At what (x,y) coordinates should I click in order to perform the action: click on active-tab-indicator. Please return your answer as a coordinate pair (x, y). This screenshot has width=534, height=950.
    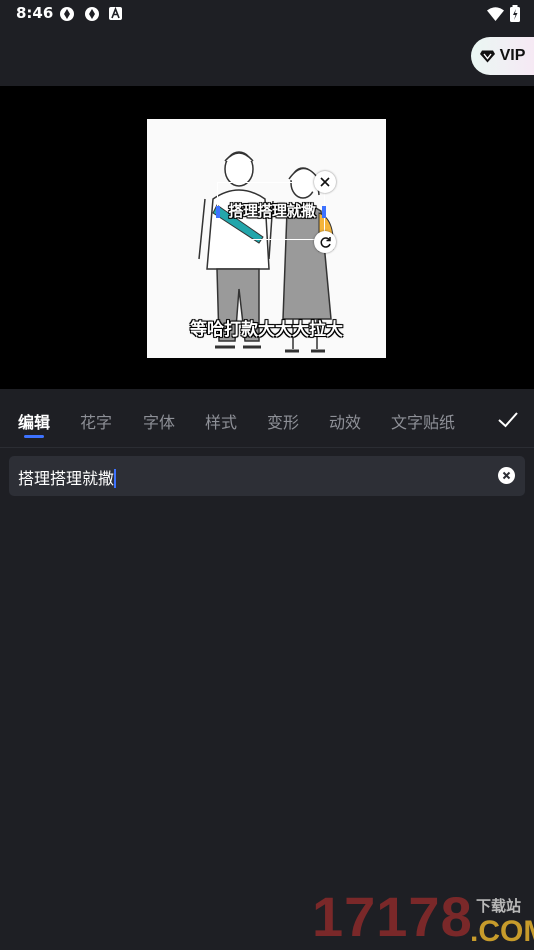
    Looking at the image, I should click on (34, 436).